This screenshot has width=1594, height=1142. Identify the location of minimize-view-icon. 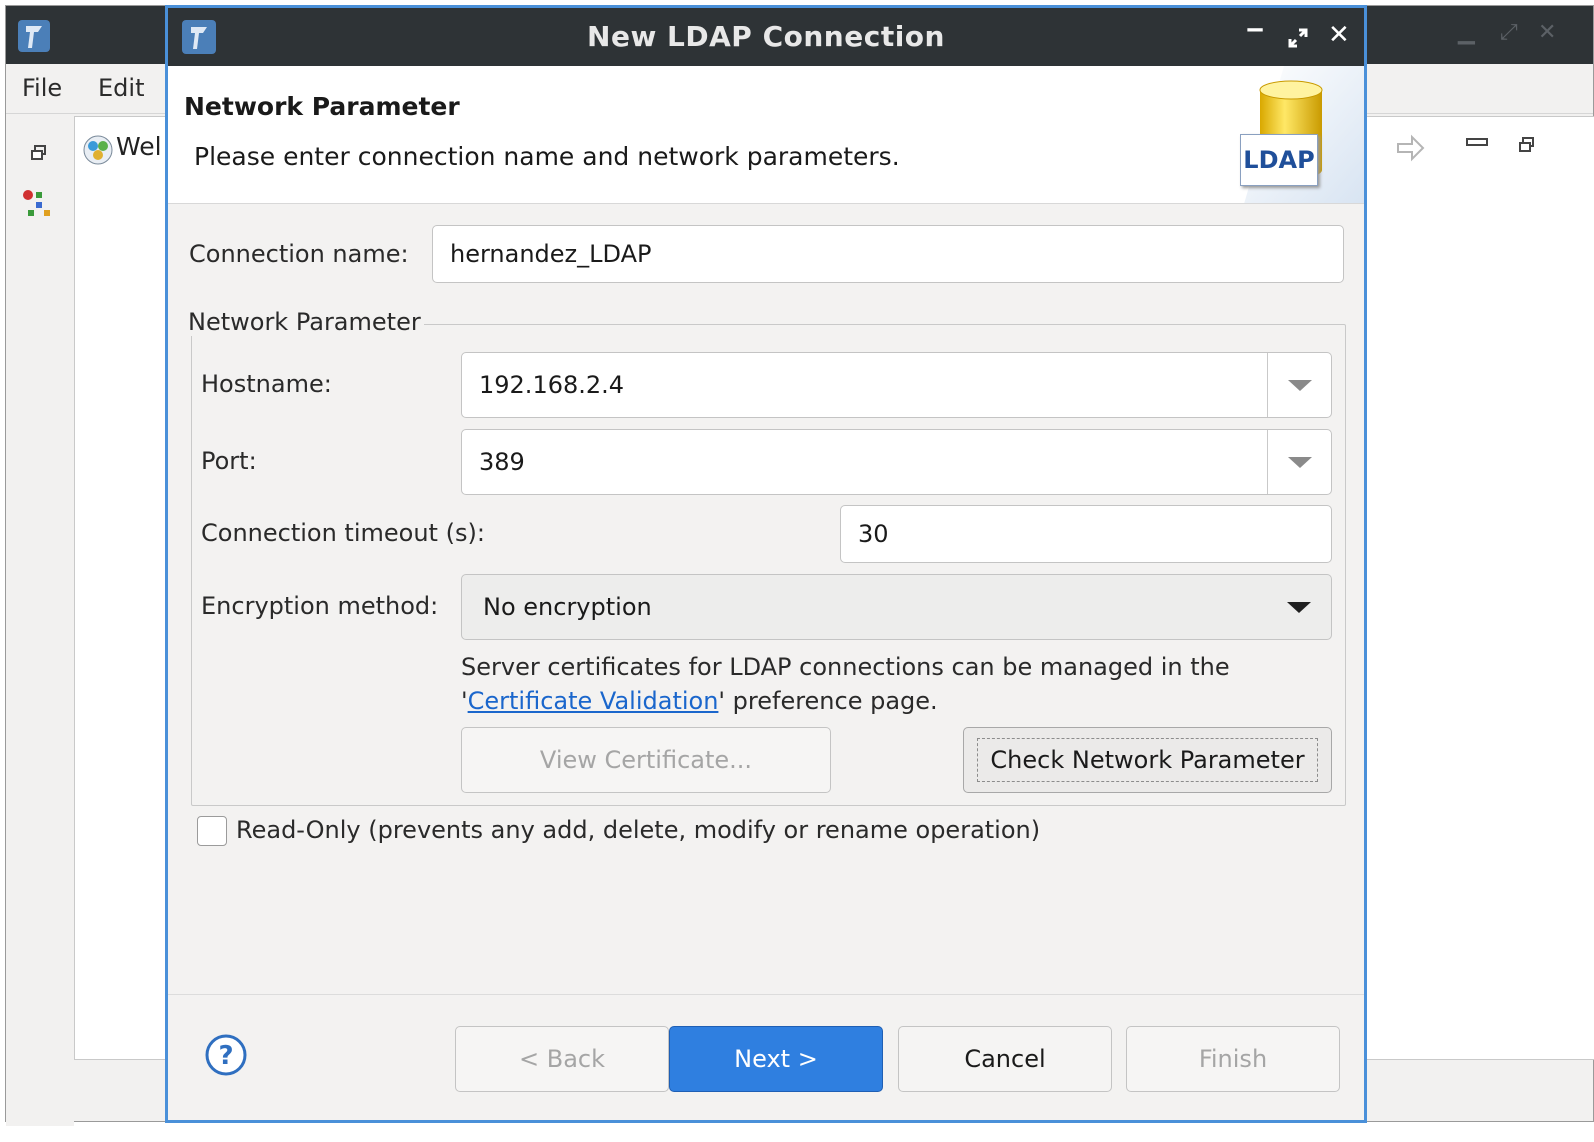
(1477, 143).